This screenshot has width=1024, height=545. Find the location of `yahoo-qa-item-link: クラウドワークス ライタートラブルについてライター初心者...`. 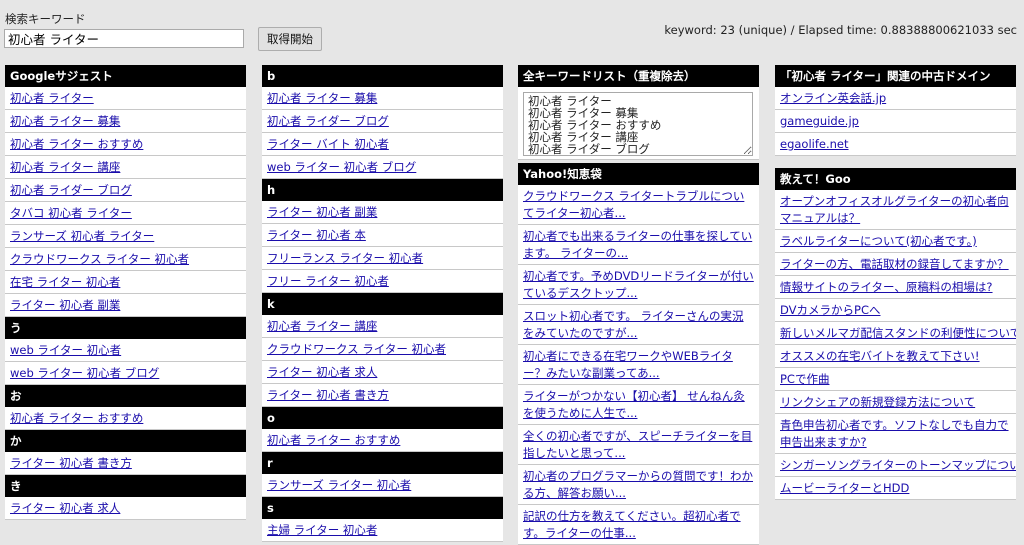

yahoo-qa-item-link: クラウドワークス ライタートラブルについてライター初心者... is located at coordinates (633, 204).